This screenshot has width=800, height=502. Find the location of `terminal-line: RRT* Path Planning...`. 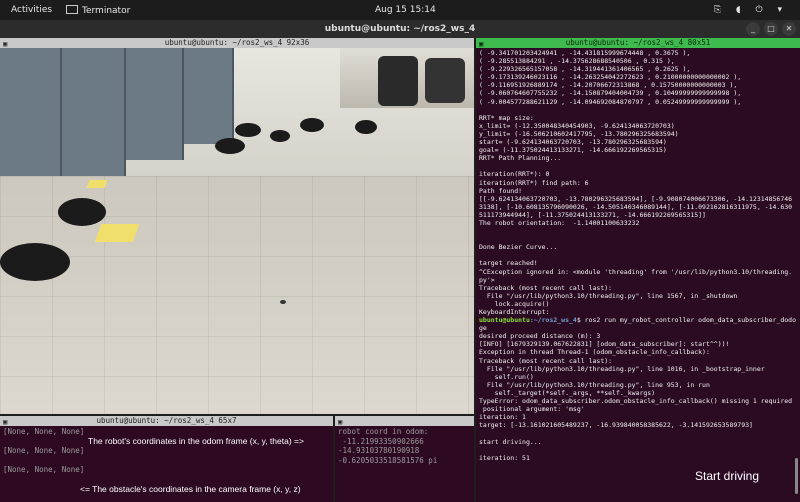

terminal-line: RRT* Path Planning... is located at coordinates (520, 158).